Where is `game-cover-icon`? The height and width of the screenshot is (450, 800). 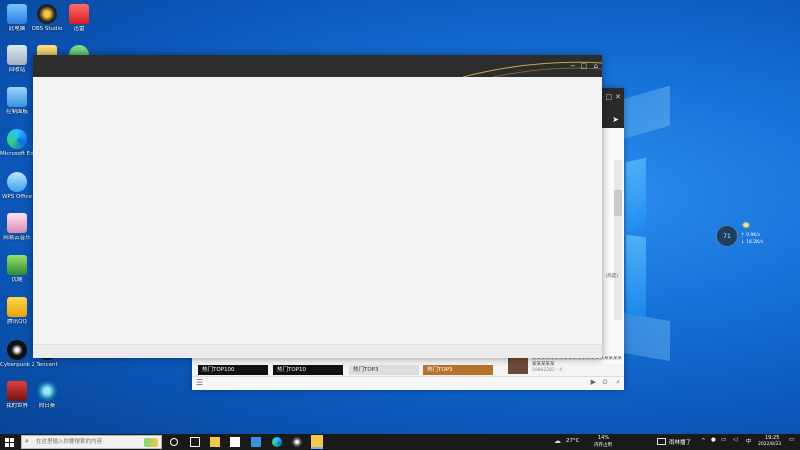
game-cover-icon is located at coordinates (17, 391).